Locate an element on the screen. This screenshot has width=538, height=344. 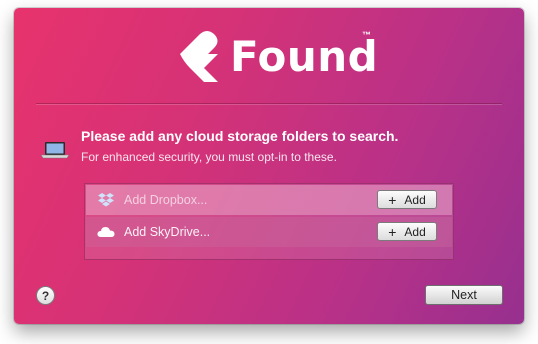
list-item-dropbox: Add Dropbox... + Add is located at coordinates (269, 200).